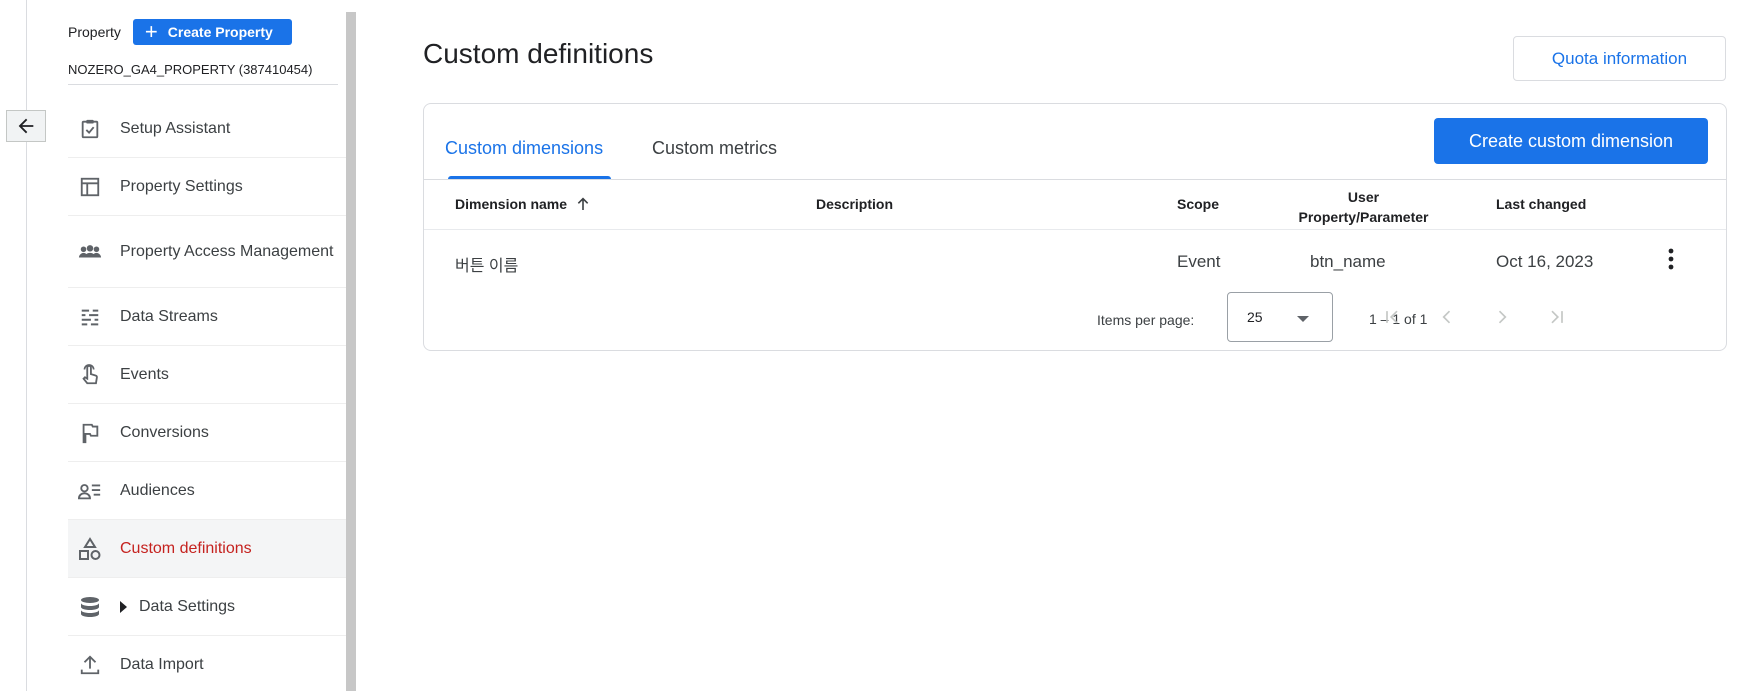 The image size is (1745, 691). What do you see at coordinates (714, 148) in the screenshot?
I see `tab-custom-metrics: Custom metrics` at bounding box center [714, 148].